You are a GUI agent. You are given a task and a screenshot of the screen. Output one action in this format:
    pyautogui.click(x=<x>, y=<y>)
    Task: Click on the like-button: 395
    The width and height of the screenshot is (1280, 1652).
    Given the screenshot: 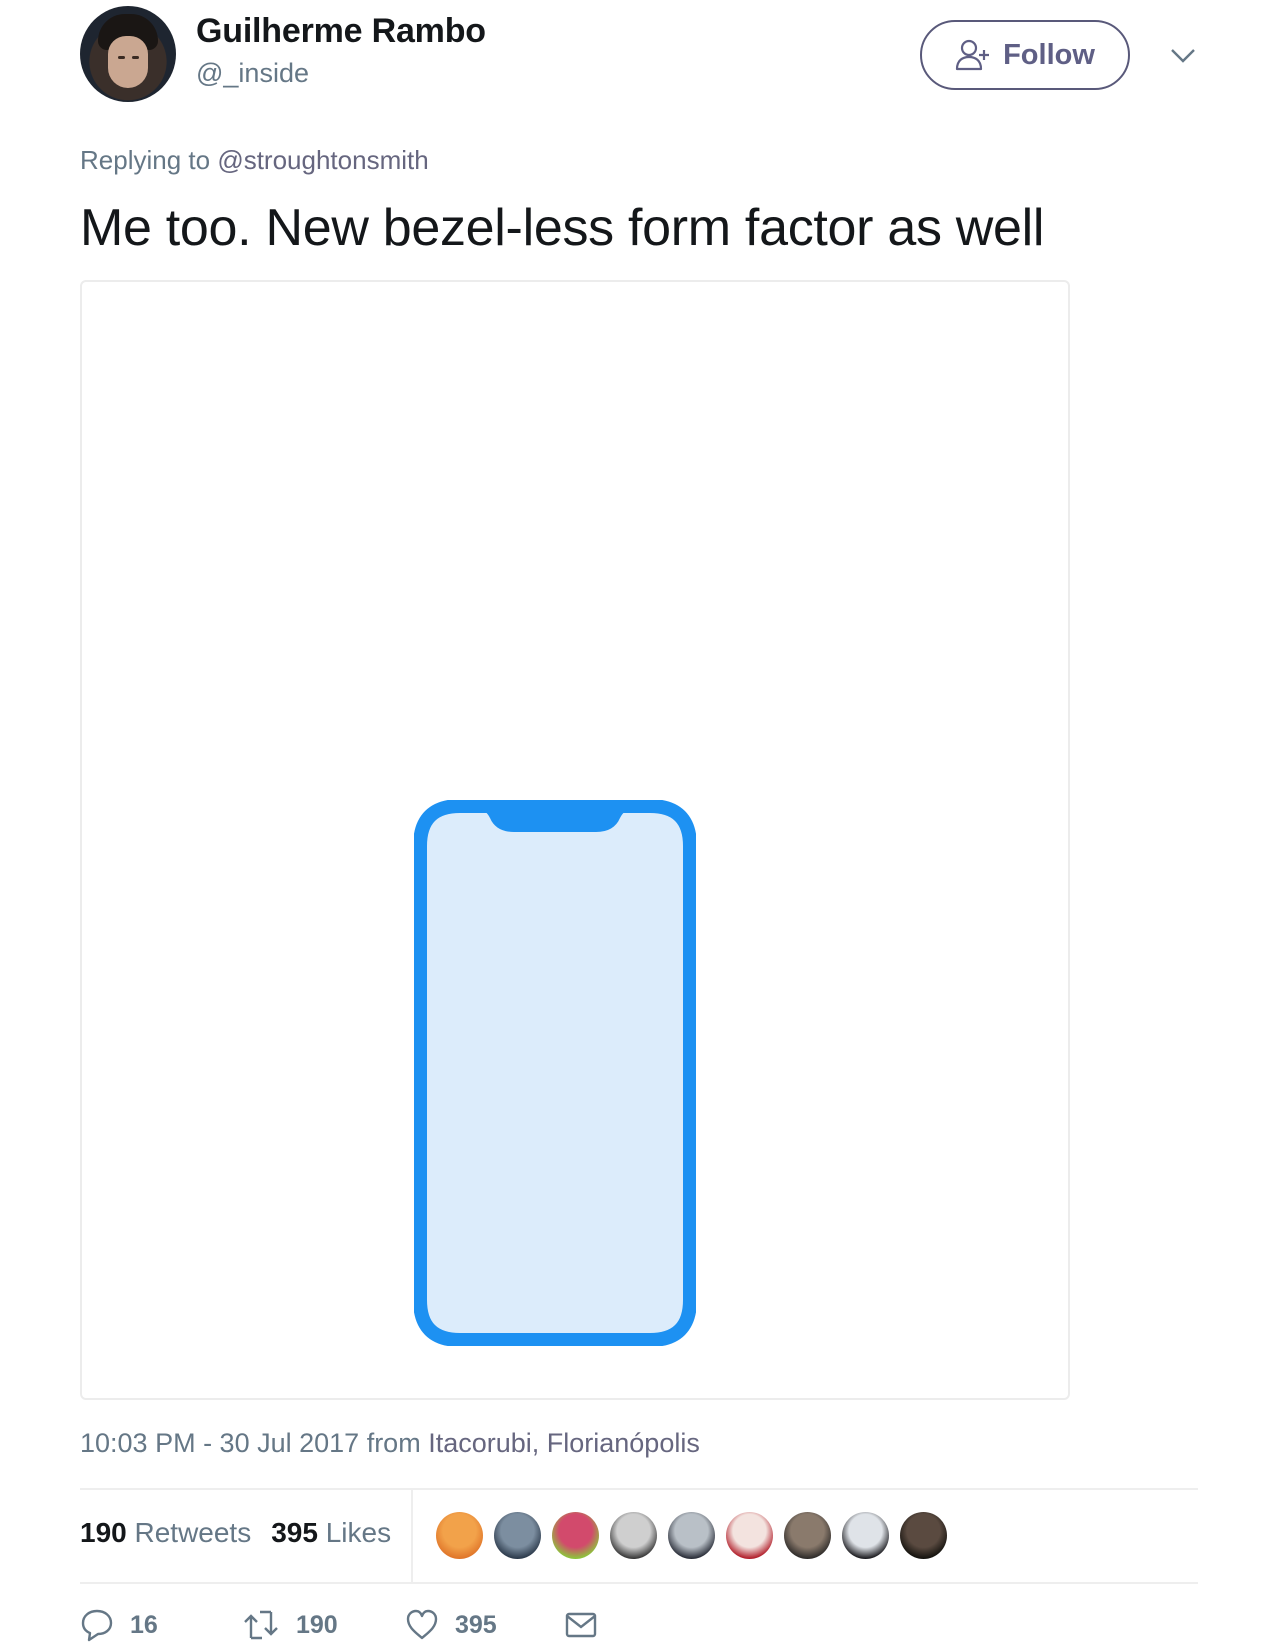 What is the action you would take?
    pyautogui.click(x=451, y=1625)
    